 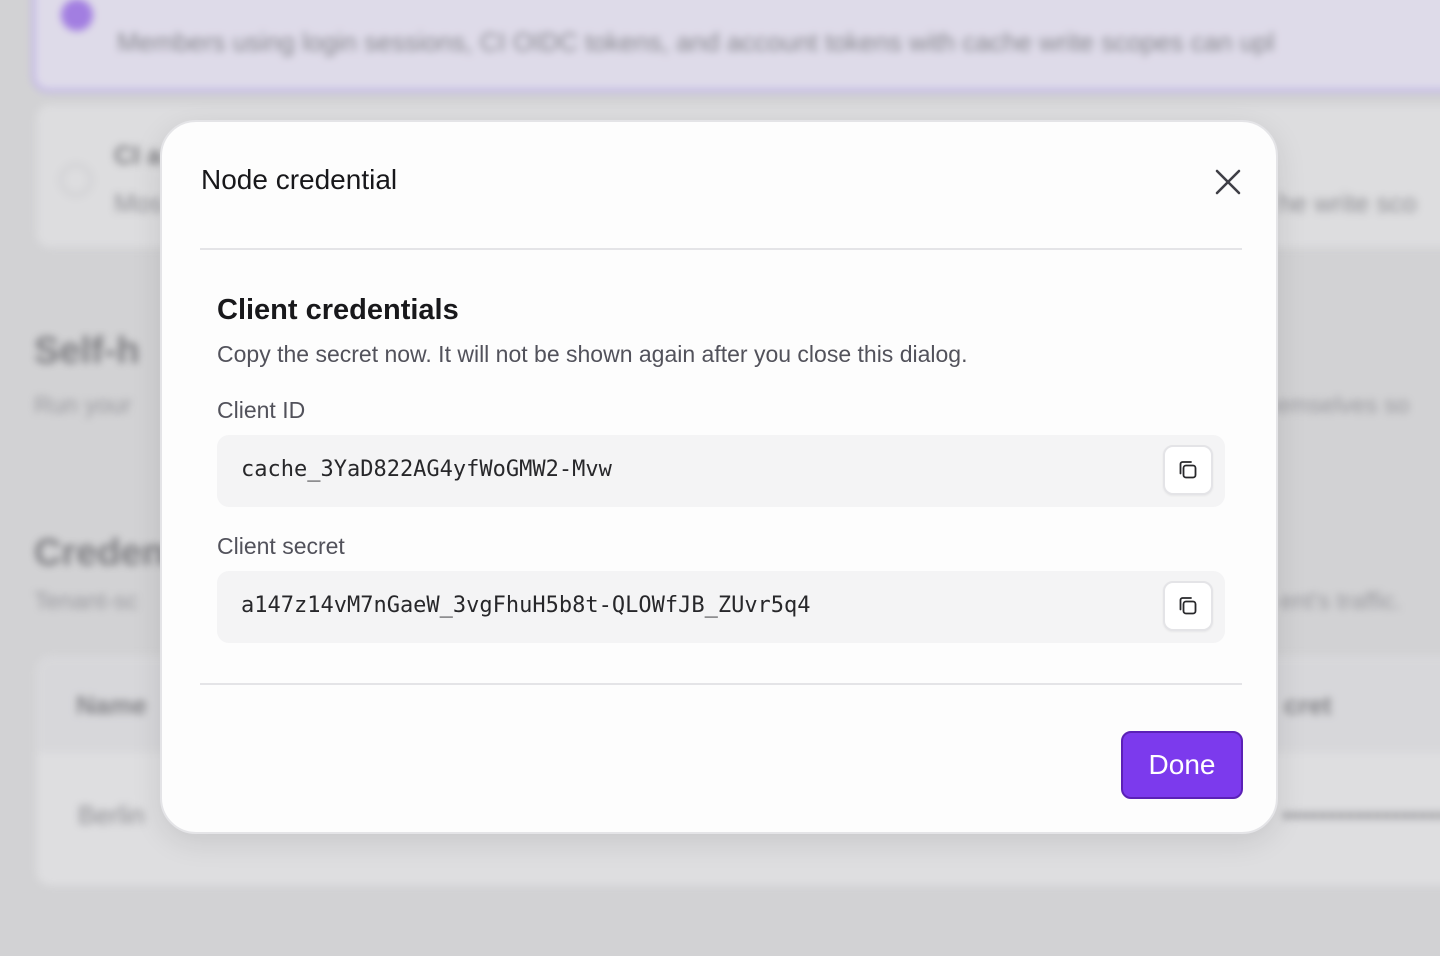 What do you see at coordinates (1347, 203) in the screenshot?
I see `option-description-tail: he write sco` at bounding box center [1347, 203].